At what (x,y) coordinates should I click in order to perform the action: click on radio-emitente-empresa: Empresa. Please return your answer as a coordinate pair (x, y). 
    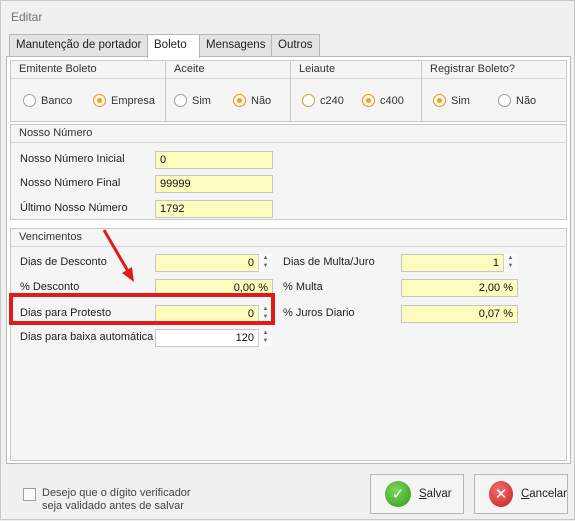
    Looking at the image, I should click on (124, 100).